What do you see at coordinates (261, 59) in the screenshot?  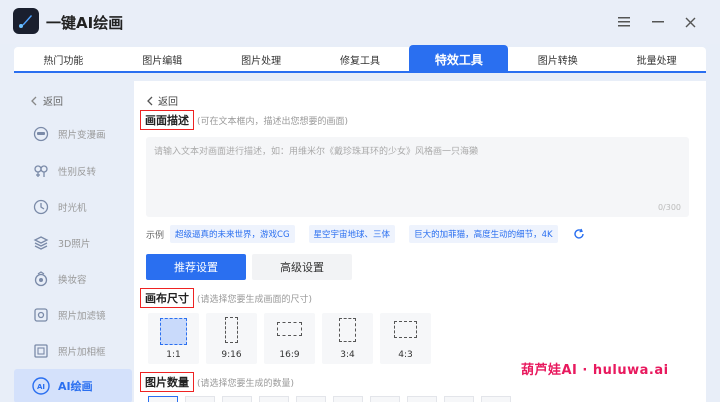 I see `tab-image-process: 图片处理` at bounding box center [261, 59].